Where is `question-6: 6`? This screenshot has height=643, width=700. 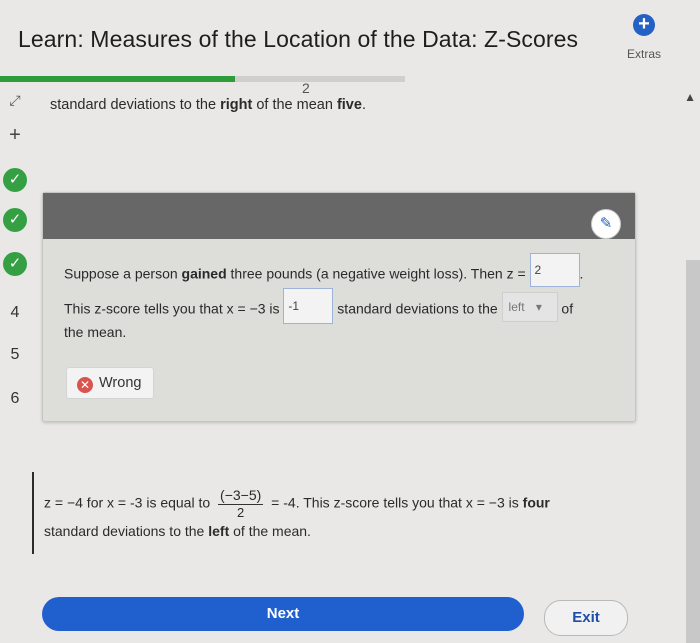 question-6: 6 is located at coordinates (15, 399).